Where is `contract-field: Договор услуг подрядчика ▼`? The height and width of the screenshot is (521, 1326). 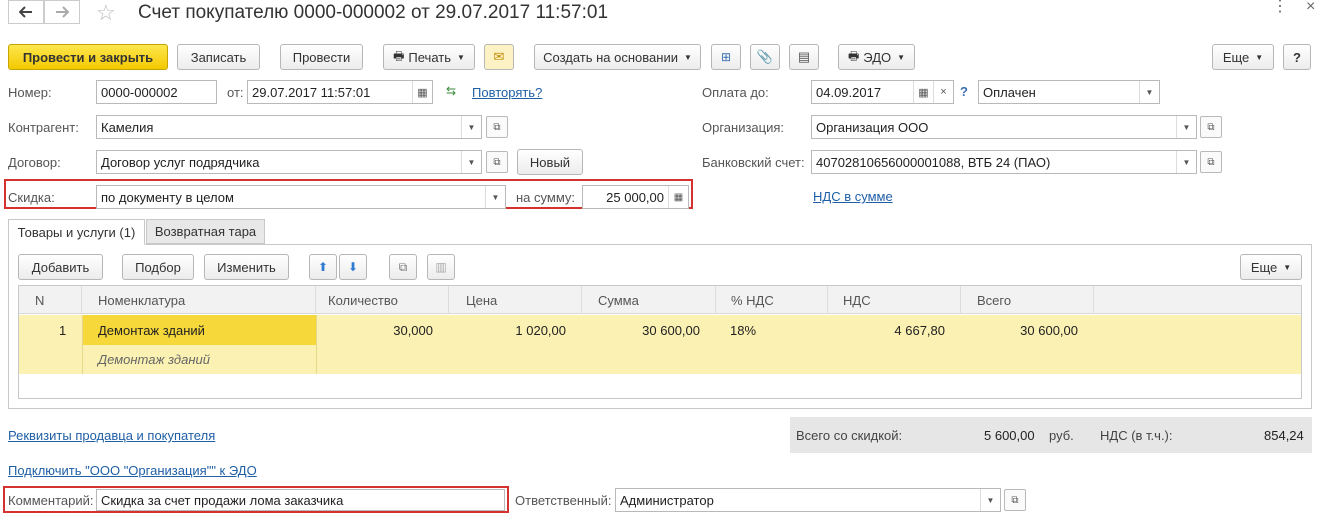
contract-field: Договор услуг подрядчика ▼ is located at coordinates (289, 162).